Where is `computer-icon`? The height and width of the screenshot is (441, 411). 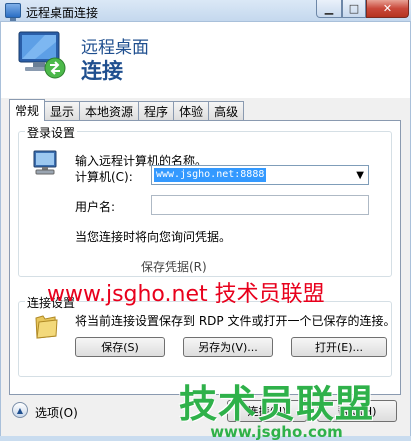
computer-icon is located at coordinates (45, 162).